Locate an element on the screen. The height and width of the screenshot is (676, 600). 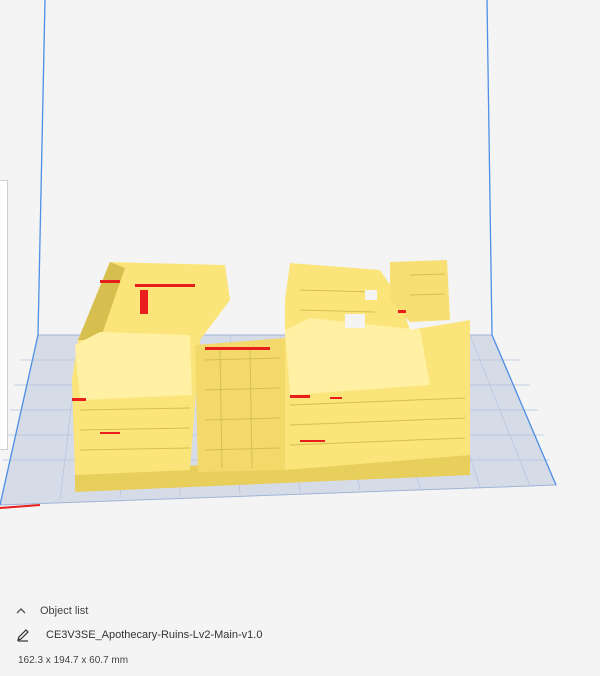
object-name: CE3V3SE_Apothecary-Ruins-Lv2-Main-v1.0 is located at coordinates (154, 635).